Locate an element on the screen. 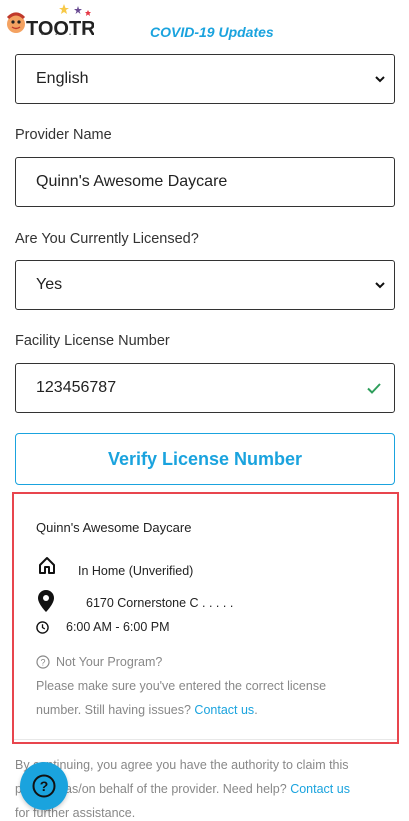  not-your-program-text: Not Your Program? is located at coordinates (109, 662).